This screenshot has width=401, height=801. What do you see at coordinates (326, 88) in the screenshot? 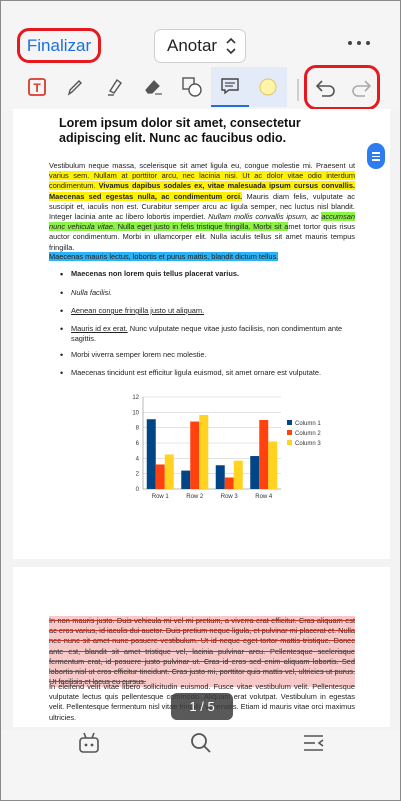
I see `undo-icon` at bounding box center [326, 88].